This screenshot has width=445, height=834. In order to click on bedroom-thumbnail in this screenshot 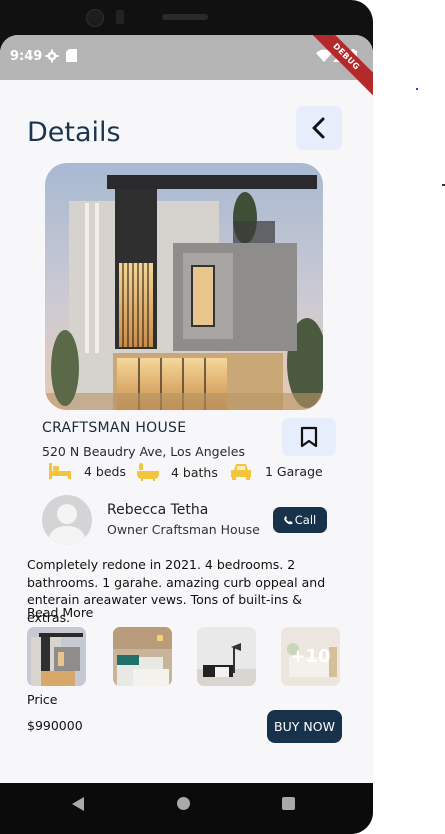, I will do `click(142, 656)`.